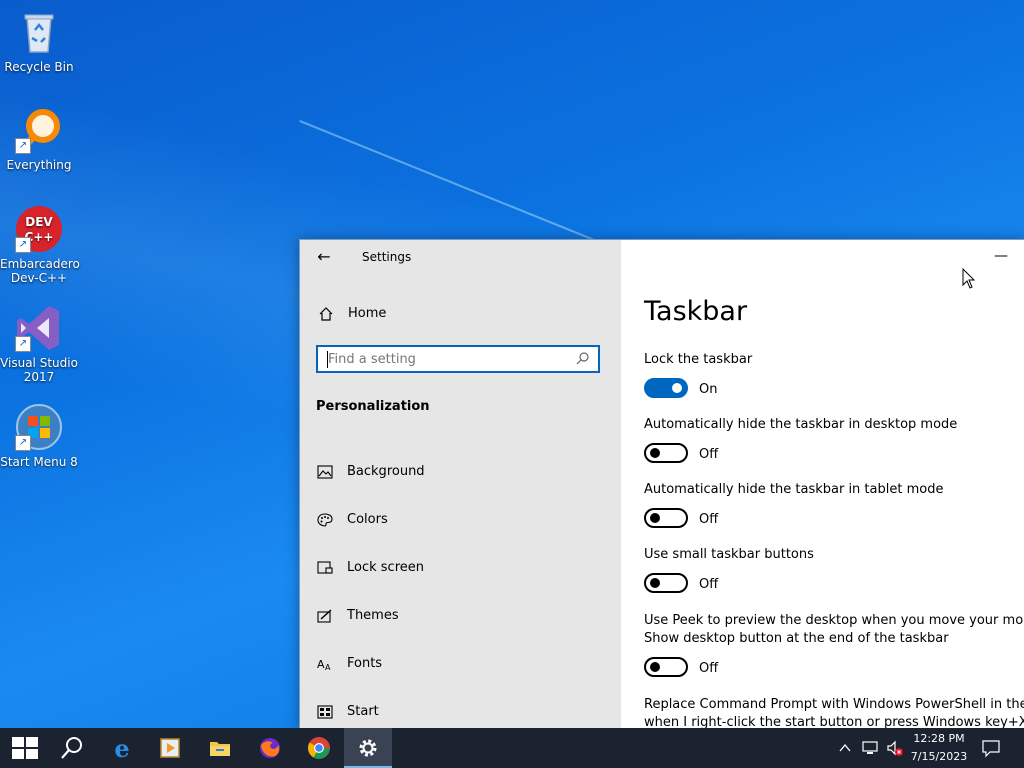  I want to click on nav-item-label: Fonts, so click(365, 663).